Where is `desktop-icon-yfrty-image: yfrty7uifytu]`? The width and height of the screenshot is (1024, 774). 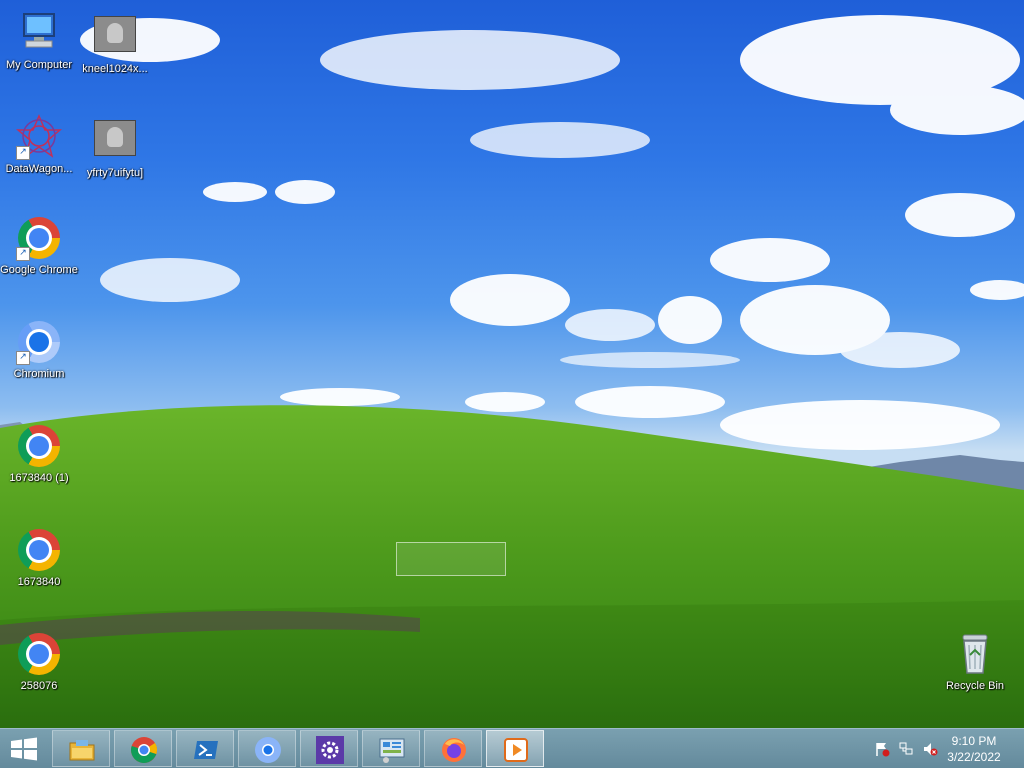
desktop-icon-yfrty-image: yfrty7uifytu] is located at coordinates (115, 149).